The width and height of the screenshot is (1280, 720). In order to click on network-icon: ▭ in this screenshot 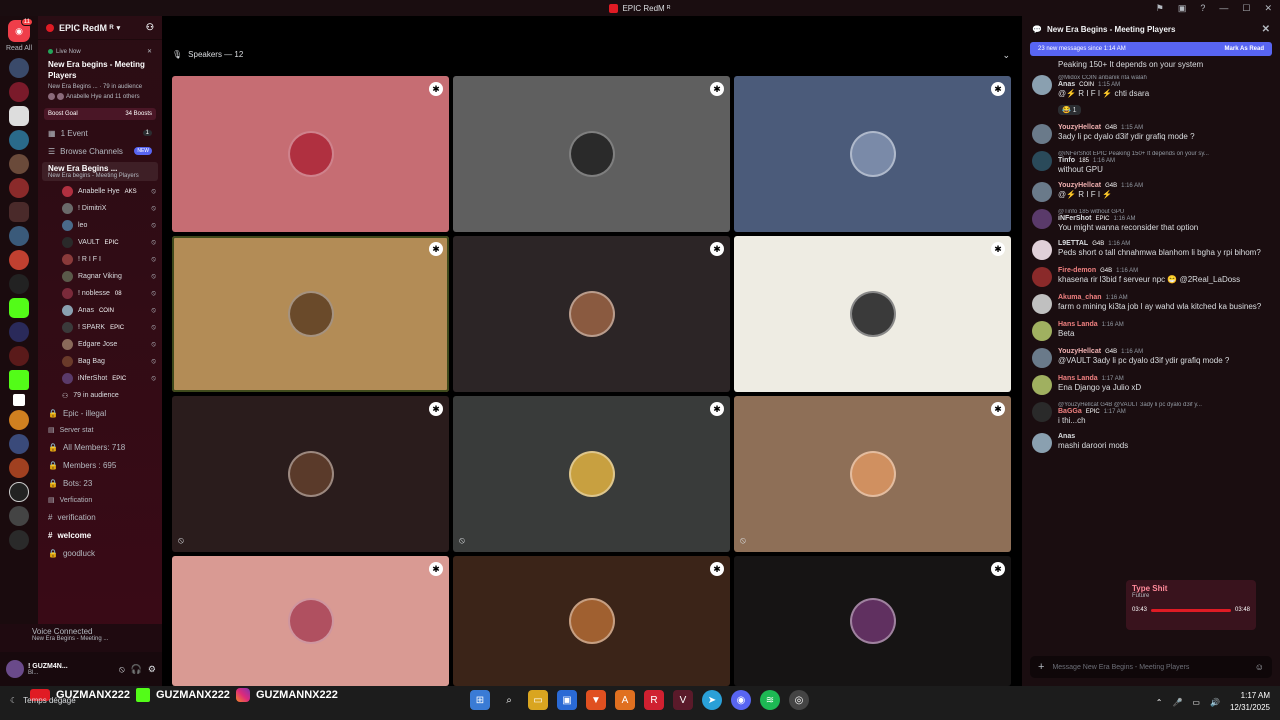, I will do `click(1196, 702)`.